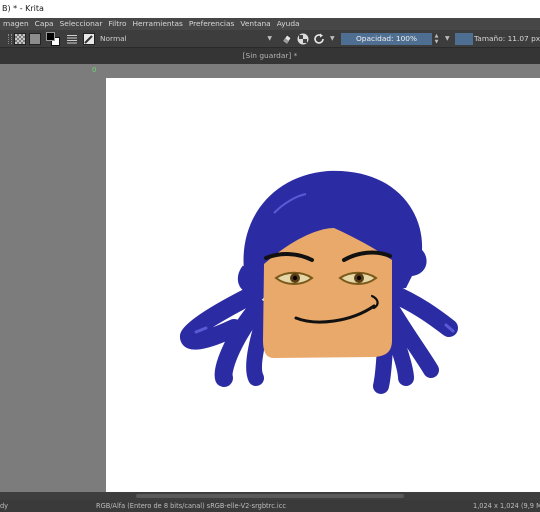 The width and height of the screenshot is (540, 512). Describe the element at coordinates (270, 56) in the screenshot. I see `document-tab: [Sin guardar] *` at that location.